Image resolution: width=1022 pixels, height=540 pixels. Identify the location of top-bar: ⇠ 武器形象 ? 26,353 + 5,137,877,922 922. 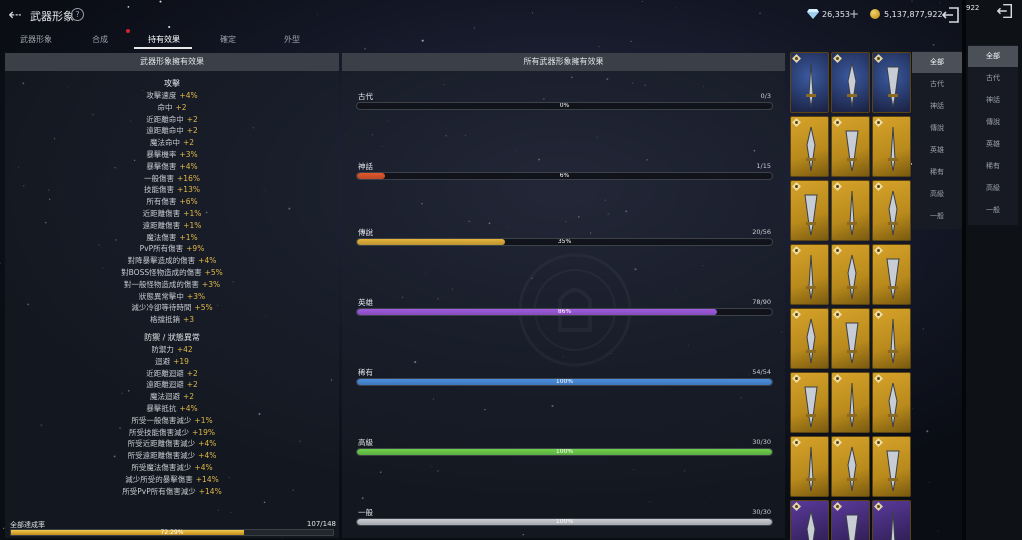
(511, 15).